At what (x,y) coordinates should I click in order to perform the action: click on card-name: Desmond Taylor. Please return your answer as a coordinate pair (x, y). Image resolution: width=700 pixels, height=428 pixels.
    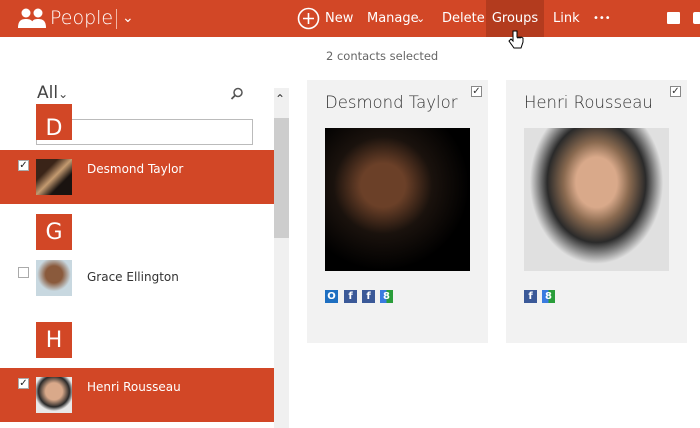
    Looking at the image, I should click on (391, 102).